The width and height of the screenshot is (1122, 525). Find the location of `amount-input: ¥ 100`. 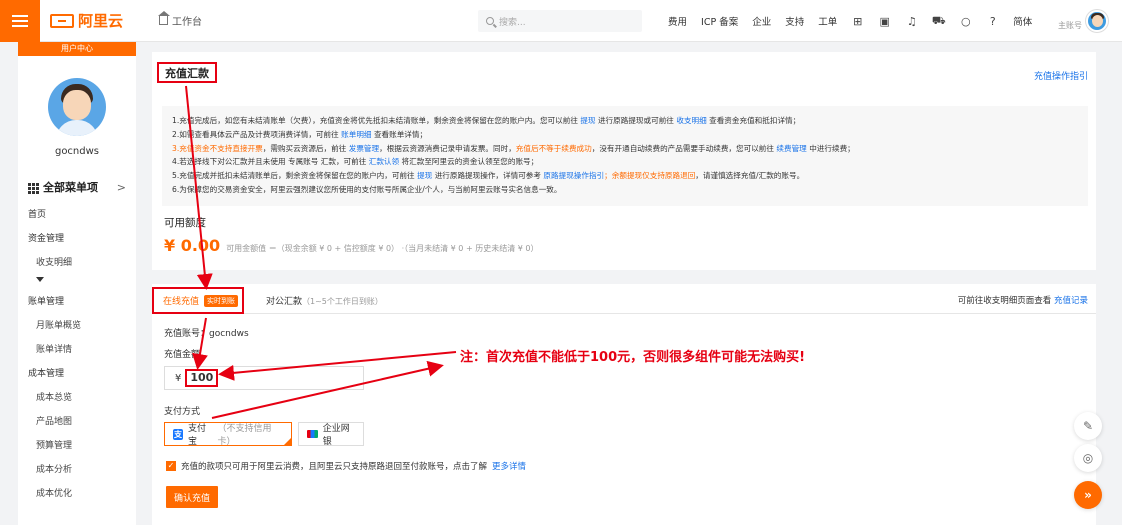

amount-input: ¥ 100 is located at coordinates (264, 378).